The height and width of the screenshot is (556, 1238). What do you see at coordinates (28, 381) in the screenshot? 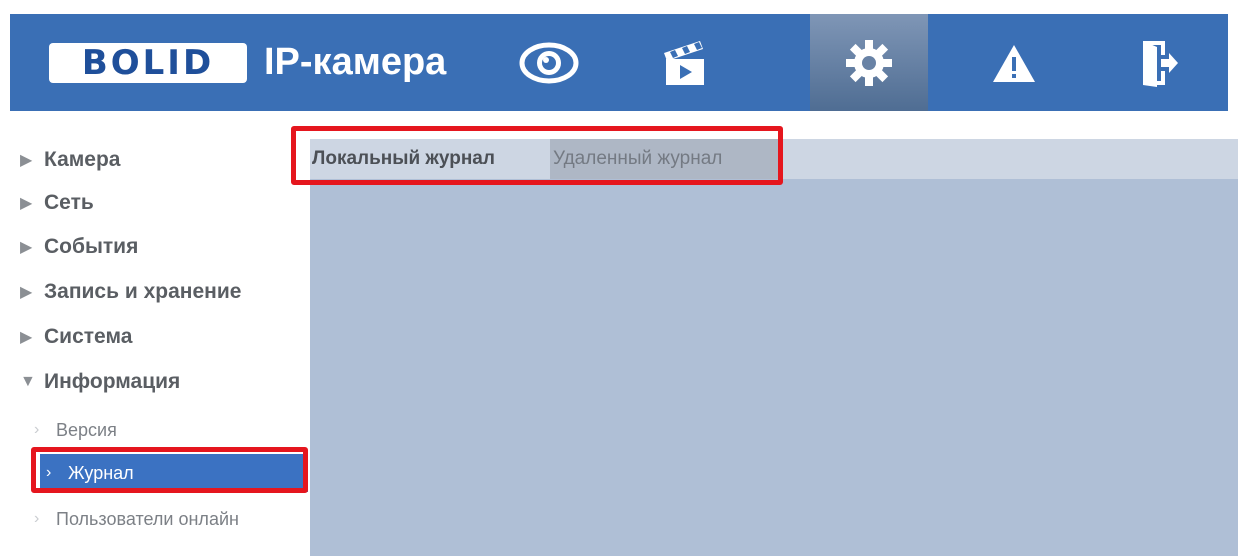
I see `collapse-arrow-icon: ▼` at bounding box center [28, 381].